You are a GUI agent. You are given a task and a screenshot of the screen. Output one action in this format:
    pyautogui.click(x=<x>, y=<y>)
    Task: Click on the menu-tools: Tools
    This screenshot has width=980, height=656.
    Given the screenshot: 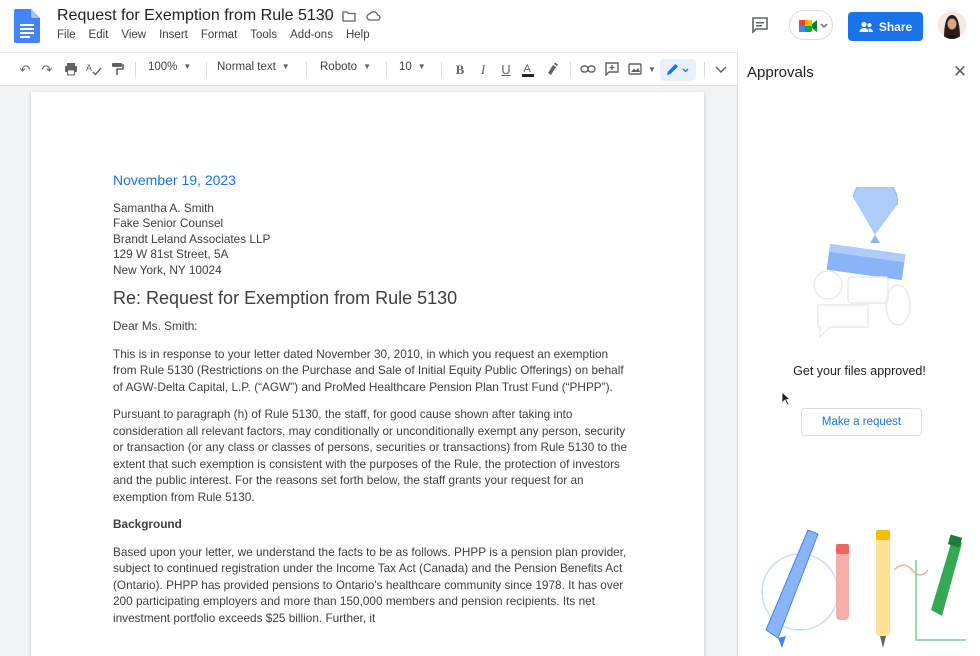 What is the action you would take?
    pyautogui.click(x=263, y=35)
    